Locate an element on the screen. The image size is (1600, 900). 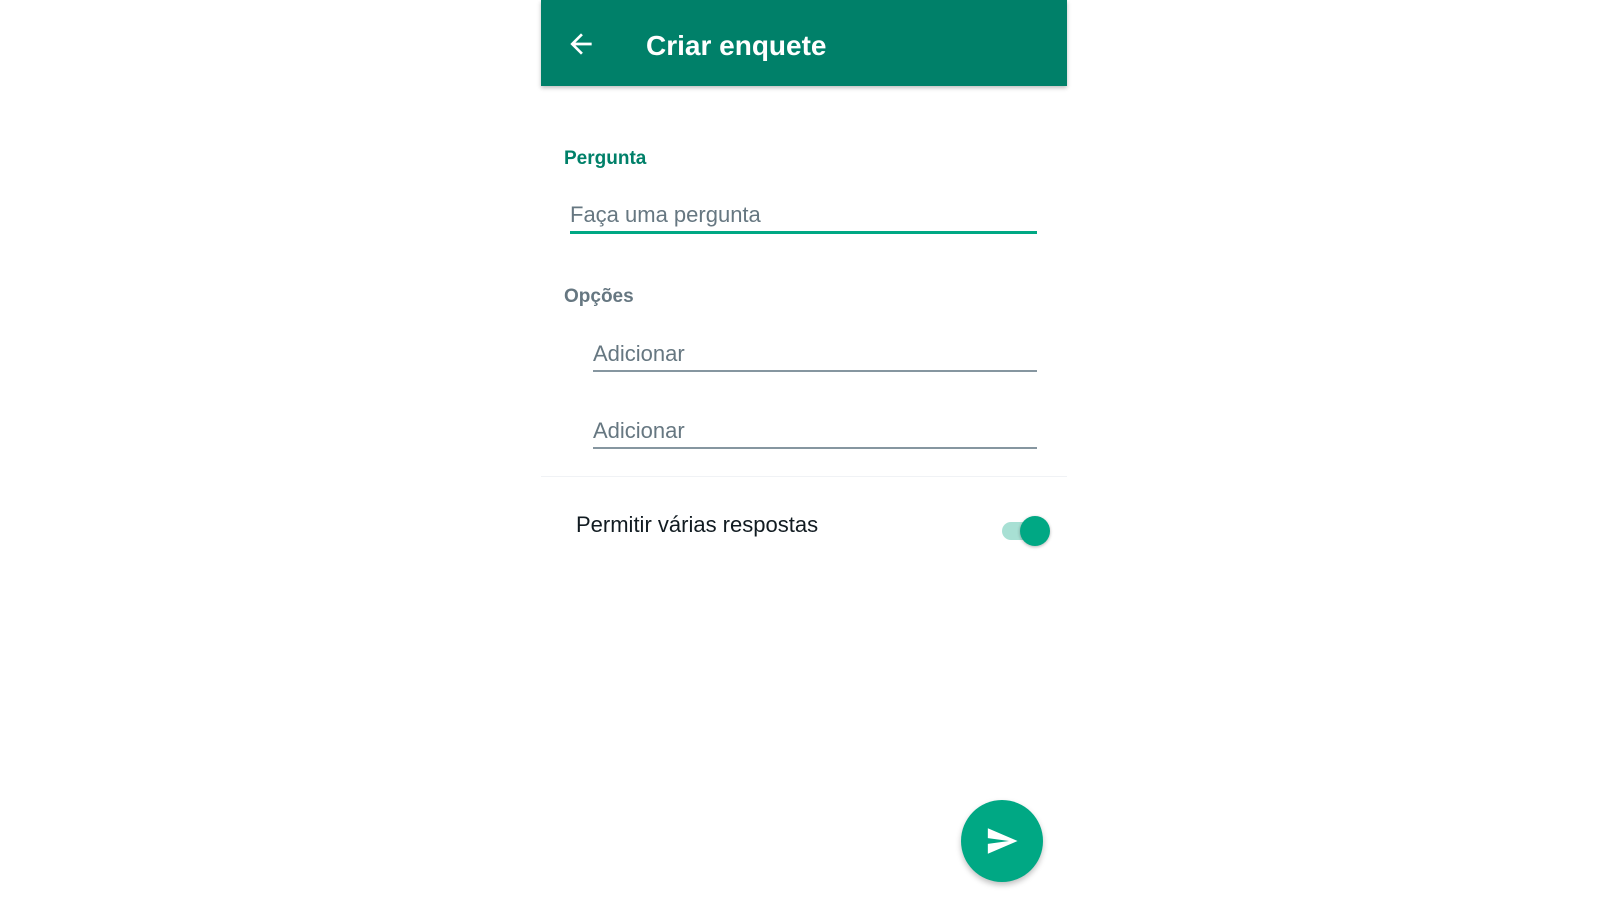
app-bar: Criar enquete is located at coordinates (804, 43).